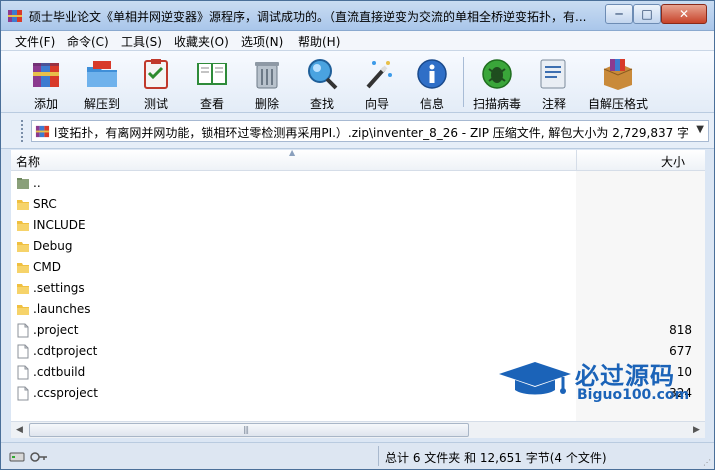  I want to click on view-button: 查看, so click(212, 83).